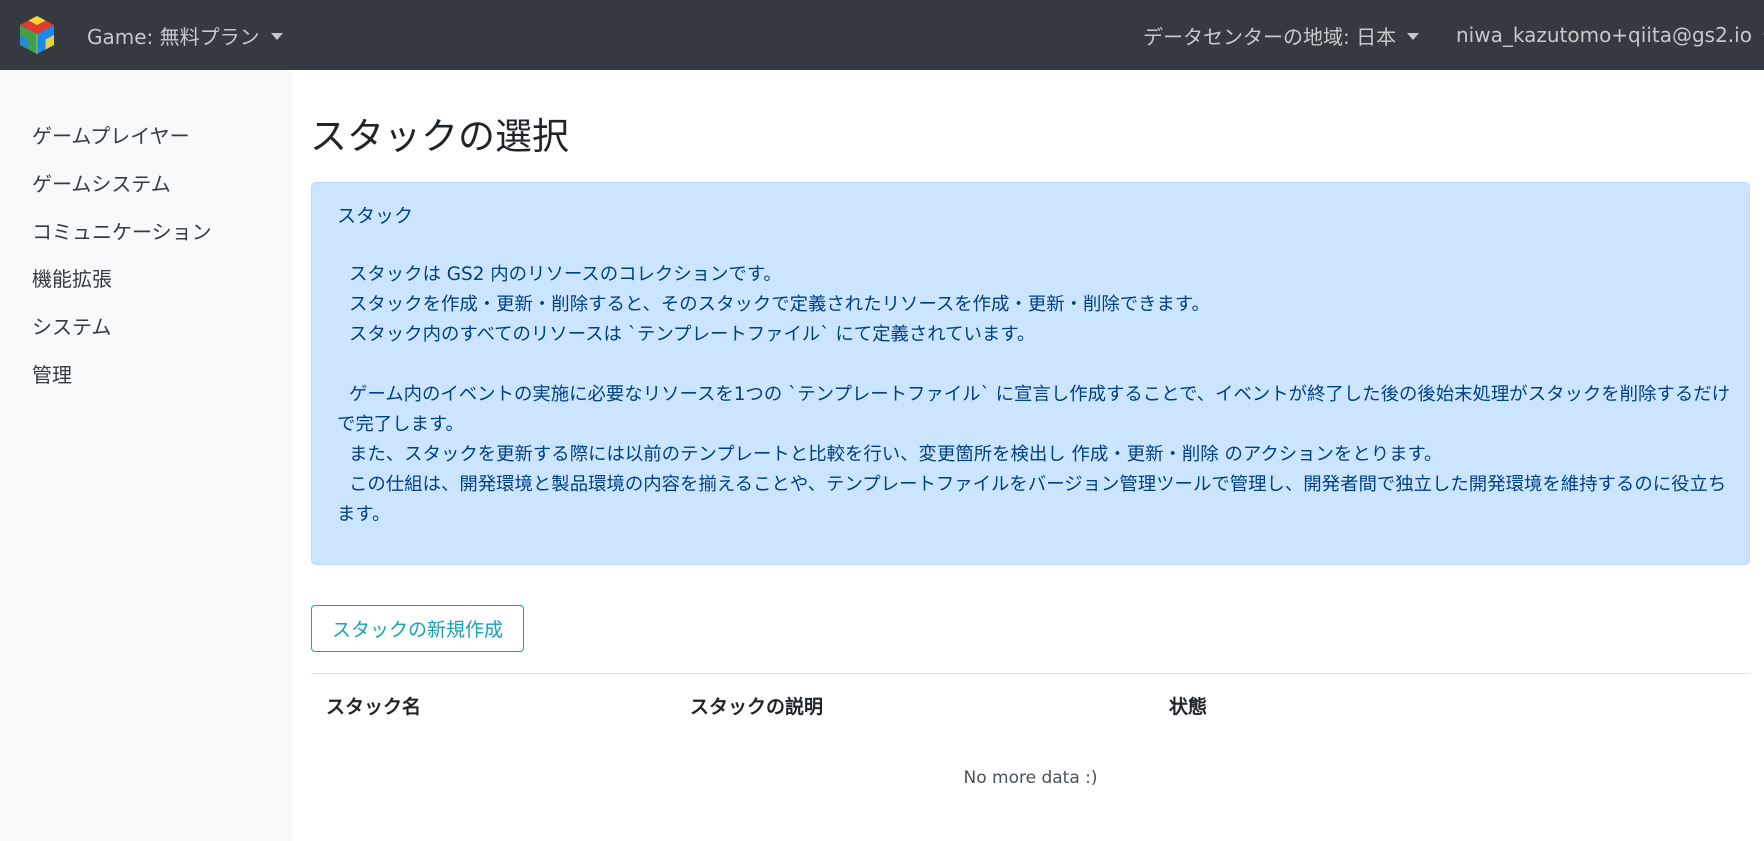  I want to click on sidebar-item-system: システム, so click(71, 325).